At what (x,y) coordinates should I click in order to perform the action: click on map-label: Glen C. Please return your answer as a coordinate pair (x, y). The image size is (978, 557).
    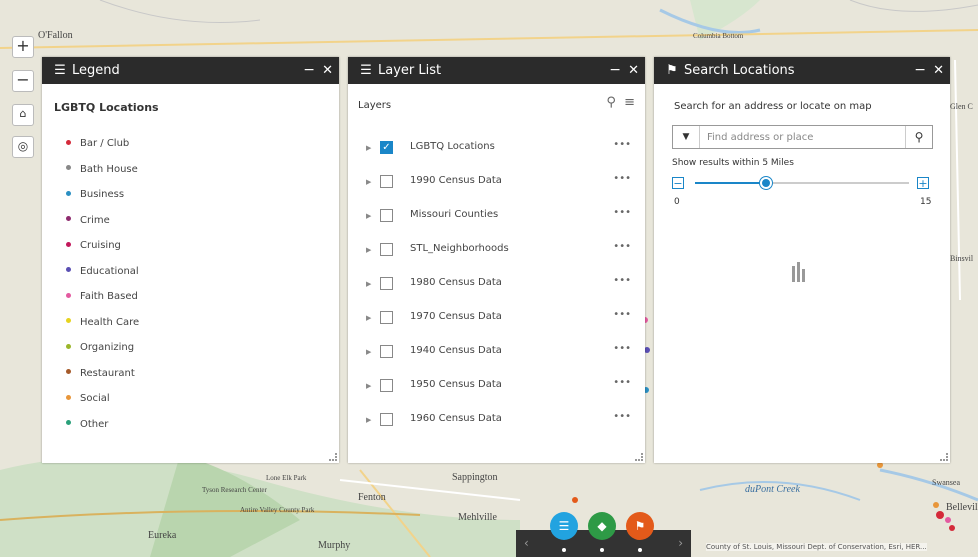
    Looking at the image, I should click on (961, 106).